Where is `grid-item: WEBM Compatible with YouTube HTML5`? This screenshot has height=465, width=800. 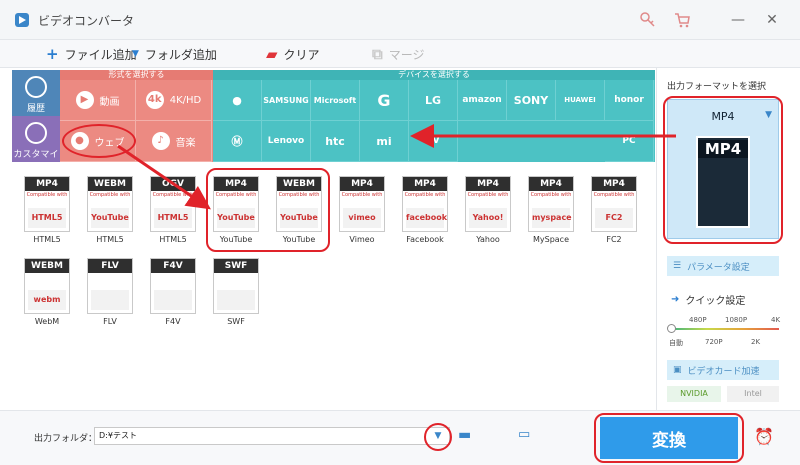 grid-item: WEBM Compatible with YouTube HTML5 is located at coordinates (110, 210).